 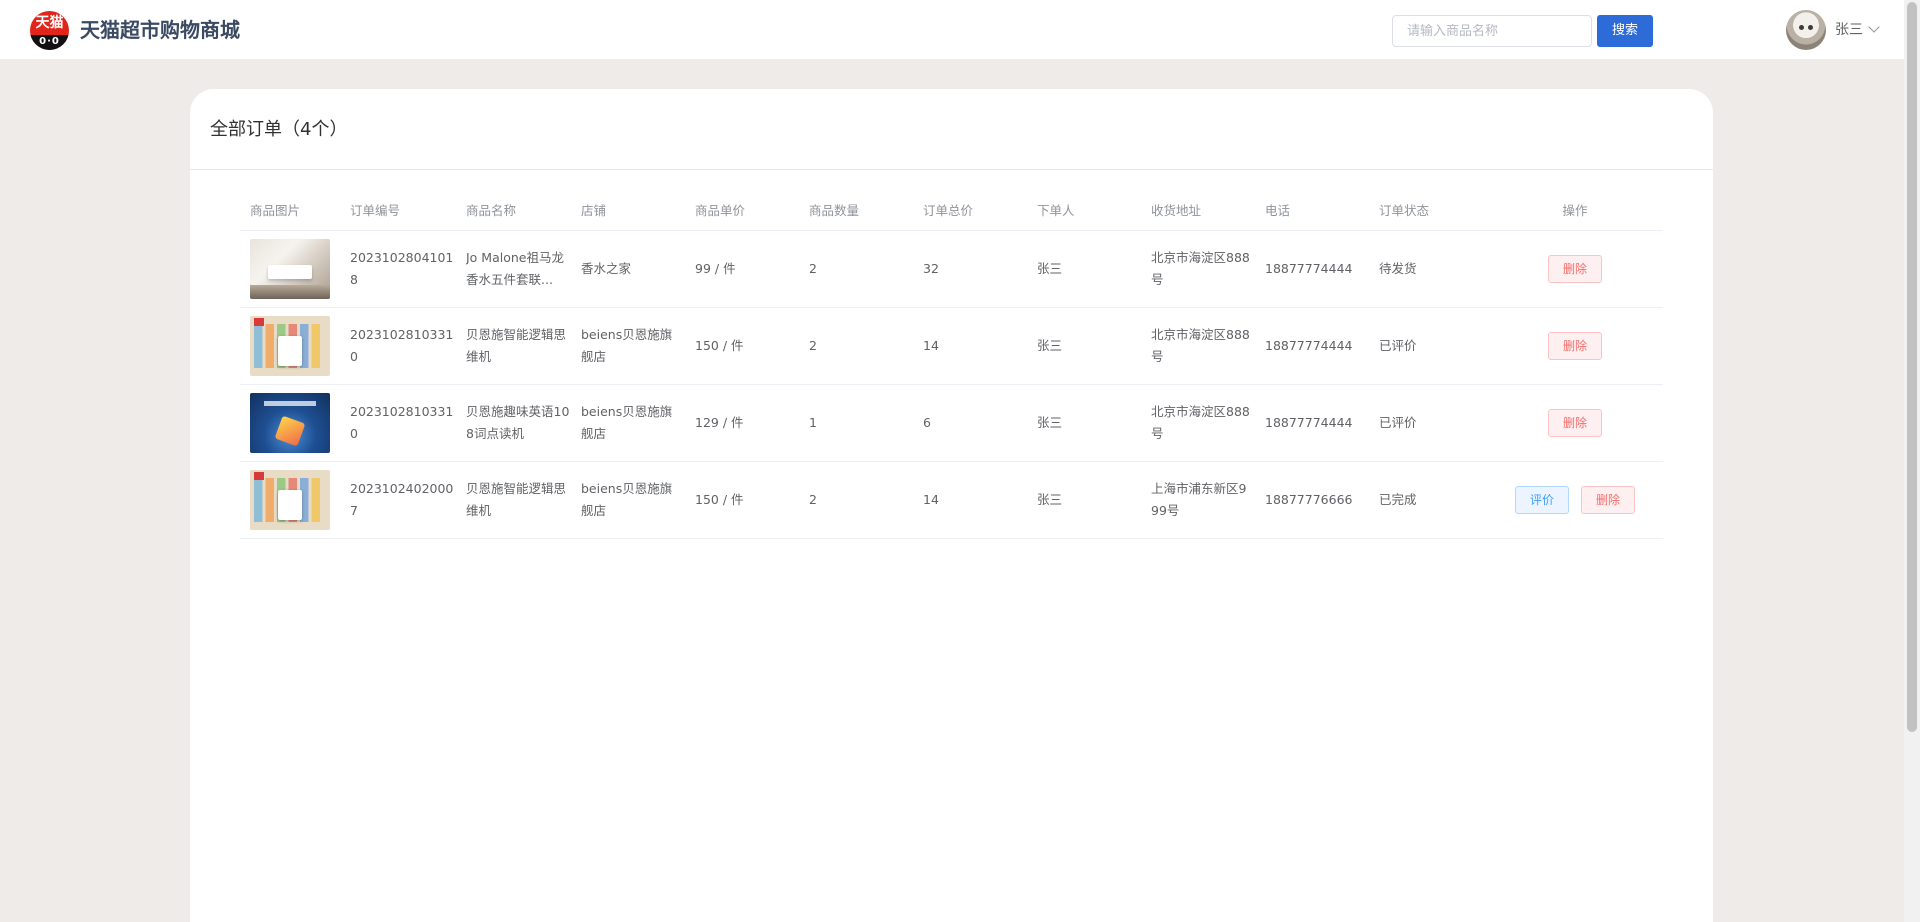 I want to click on column-header: 电话, so click(x=1278, y=210).